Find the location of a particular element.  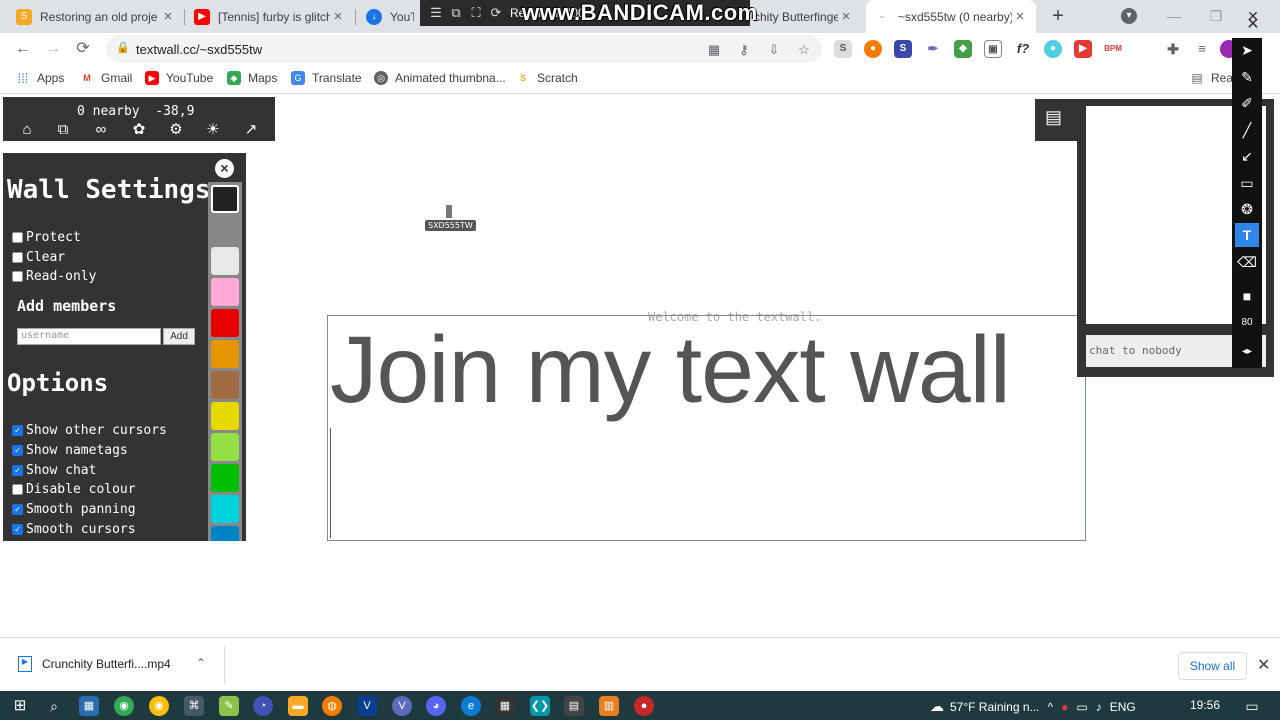

discord-icon: ◕ is located at coordinates (436, 706).